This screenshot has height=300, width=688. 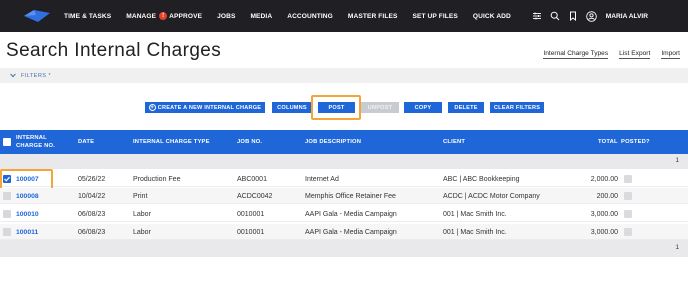 What do you see at coordinates (576, 54) in the screenshot?
I see `internal-charge-types-link: Internal Charge Types` at bounding box center [576, 54].